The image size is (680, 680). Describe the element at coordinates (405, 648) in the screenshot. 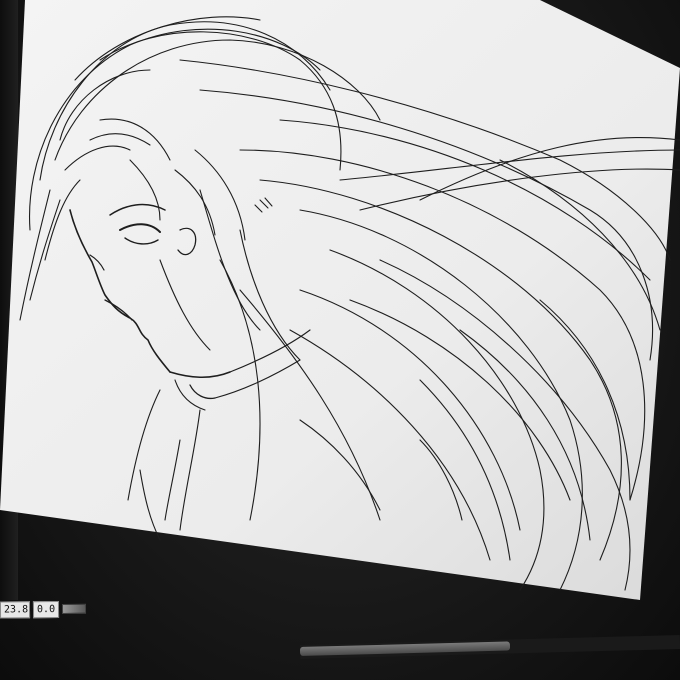

I see `horizontal-scrollbar-thumb` at that location.